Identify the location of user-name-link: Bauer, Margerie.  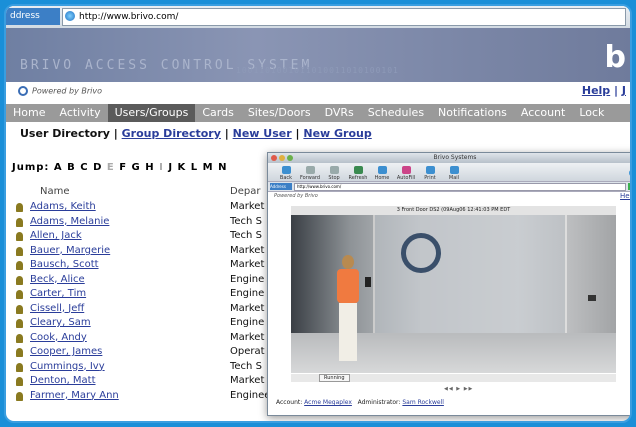
(70, 251).